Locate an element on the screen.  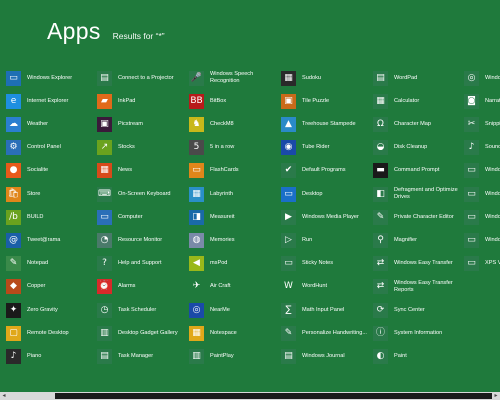
app-tile-label: InkPad is located at coordinates (127, 100).